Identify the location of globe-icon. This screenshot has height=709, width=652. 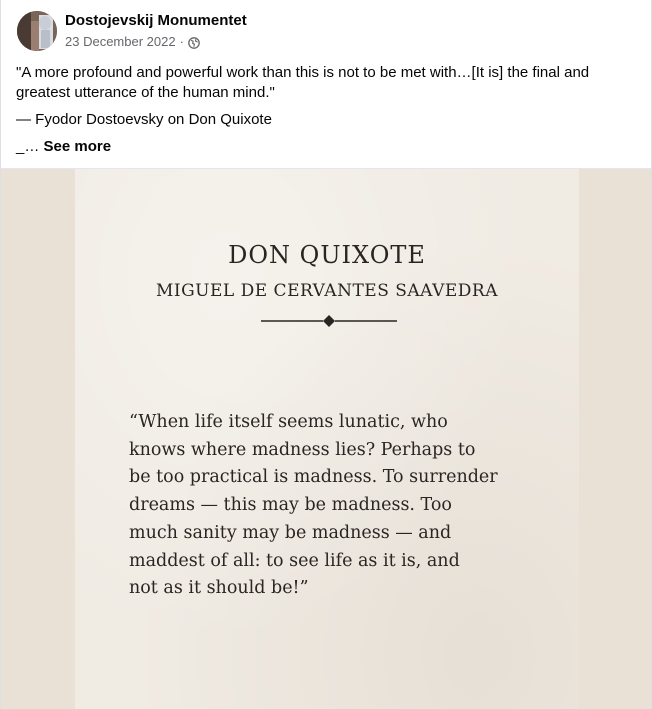
(194, 42).